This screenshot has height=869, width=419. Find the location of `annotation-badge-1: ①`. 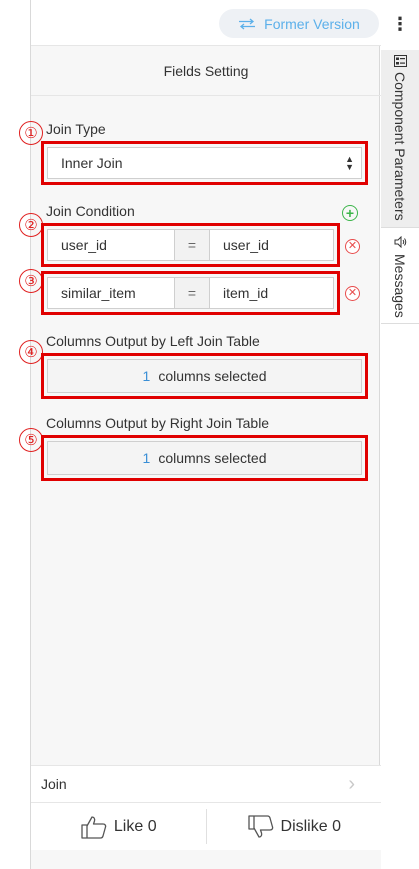

annotation-badge-1: ① is located at coordinates (31, 133).